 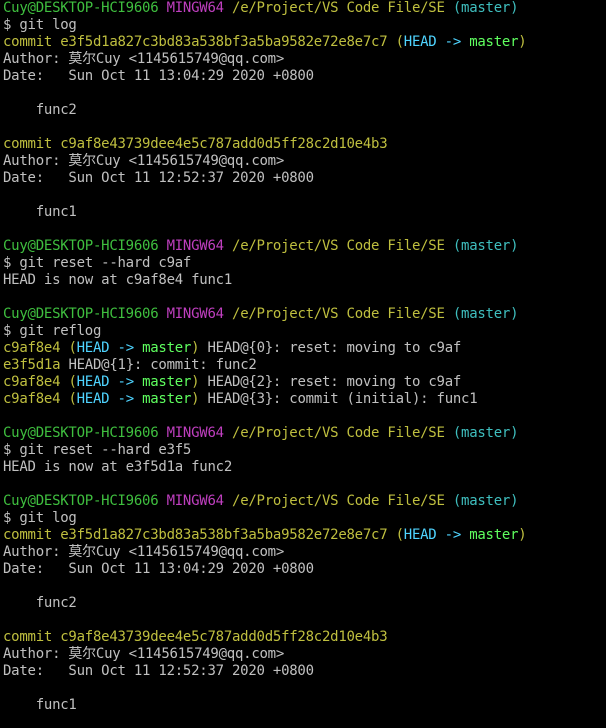 I want to click on terminal-text-segment: HEAD@{0}: reset: moving to c9af, so click(x=330, y=348).